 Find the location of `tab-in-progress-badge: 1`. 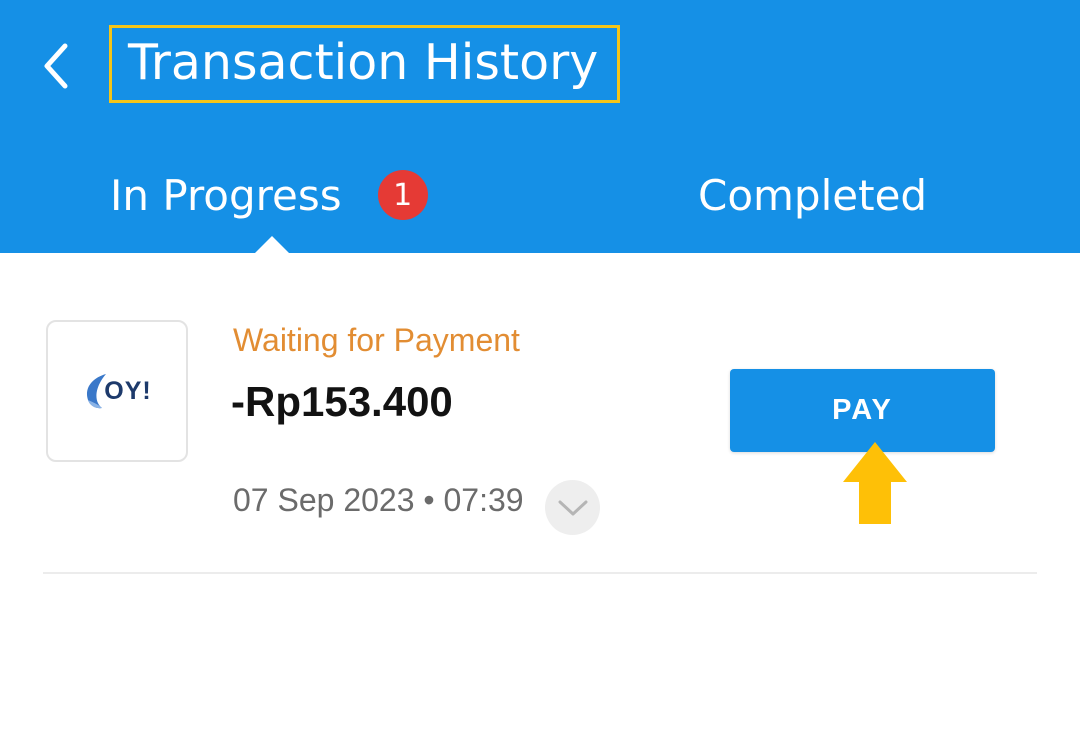

tab-in-progress-badge: 1 is located at coordinates (402, 195).